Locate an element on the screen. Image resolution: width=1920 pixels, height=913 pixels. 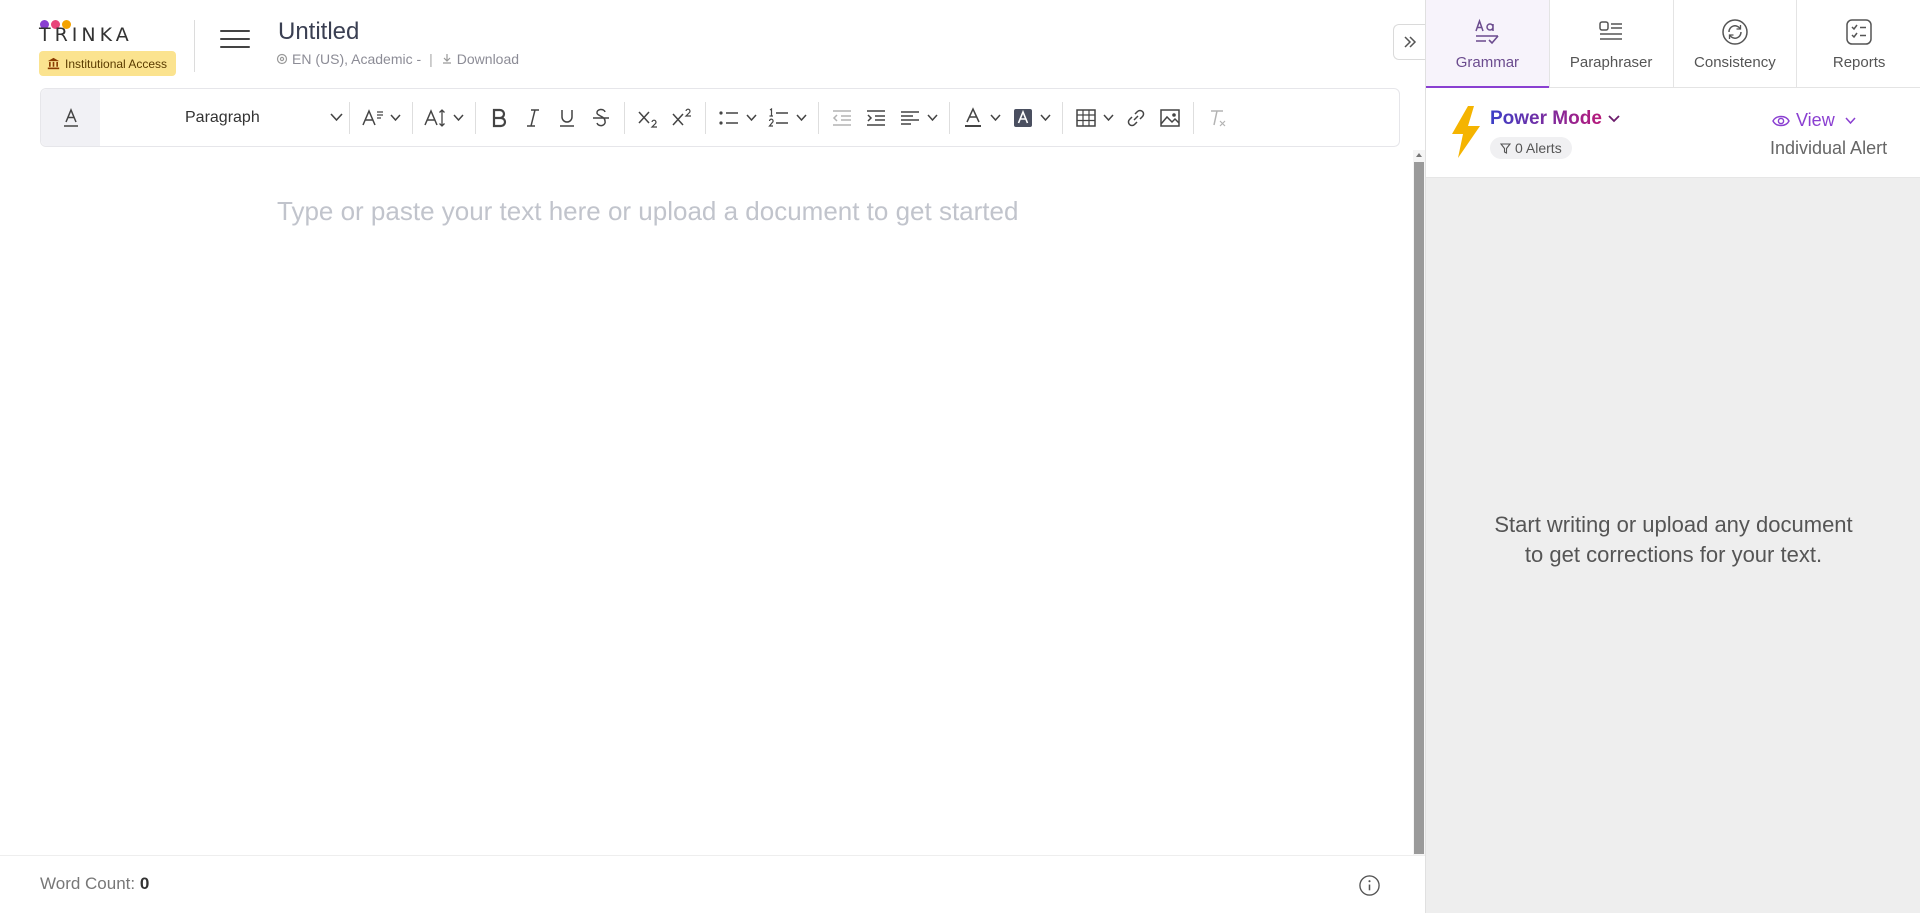
font-family-button is located at coordinates (381, 118).